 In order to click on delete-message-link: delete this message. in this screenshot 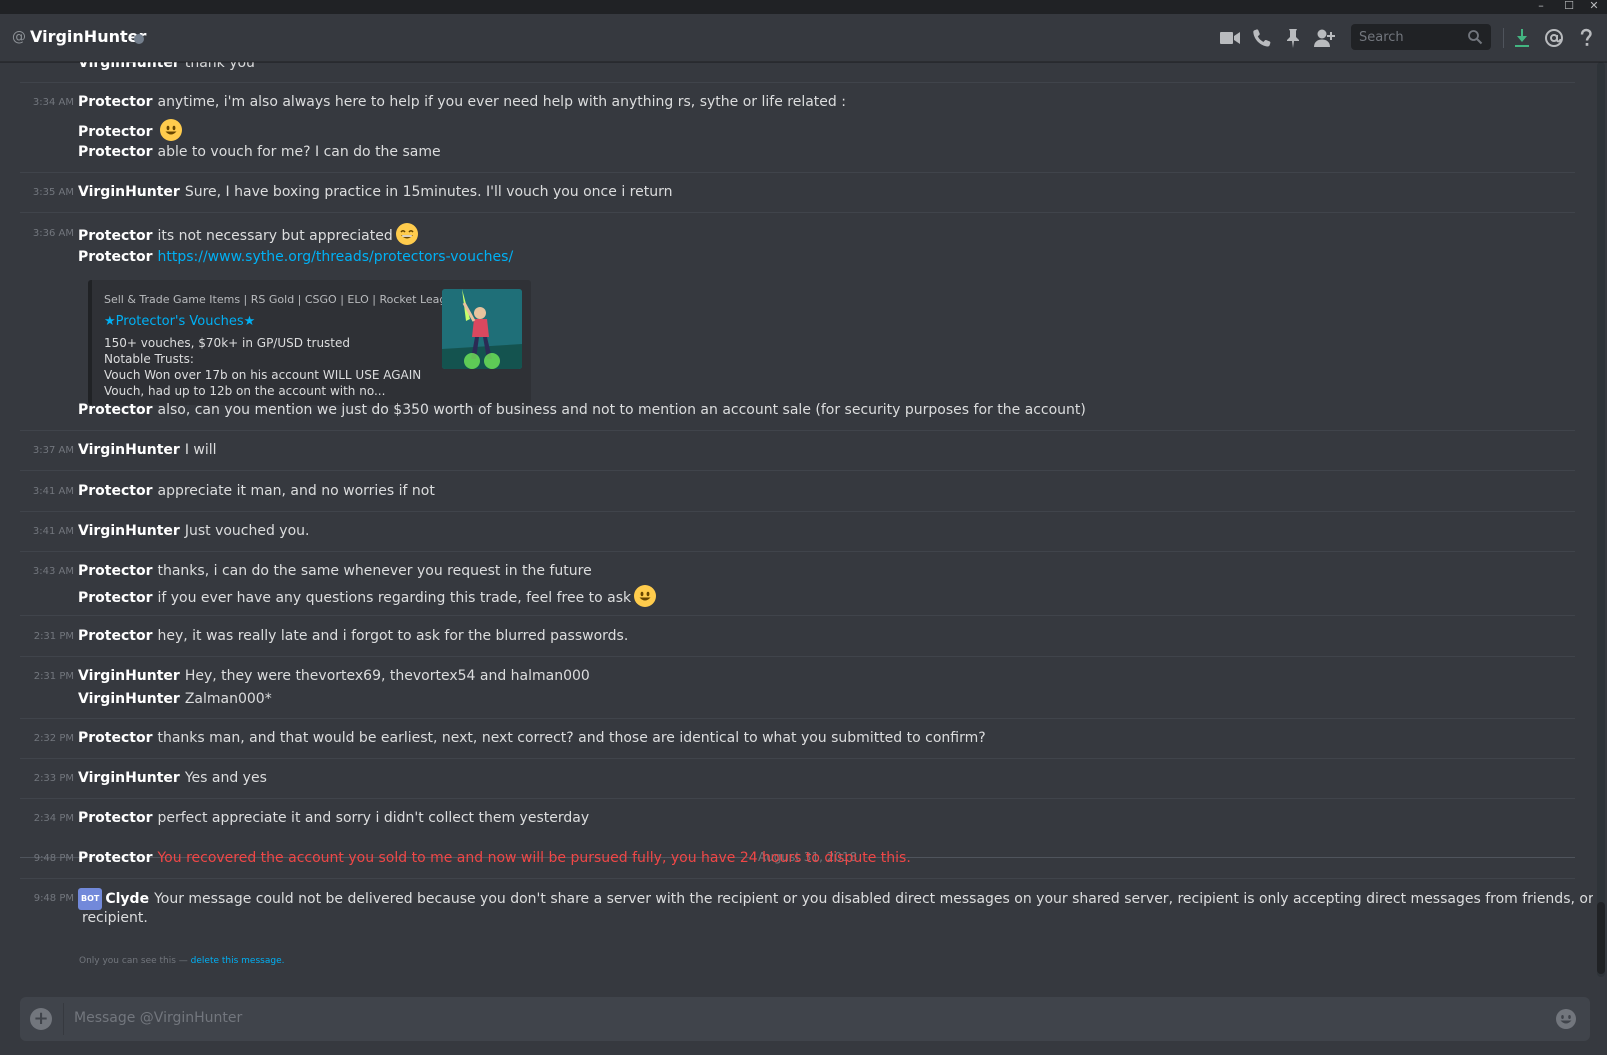, I will do `click(238, 961)`.